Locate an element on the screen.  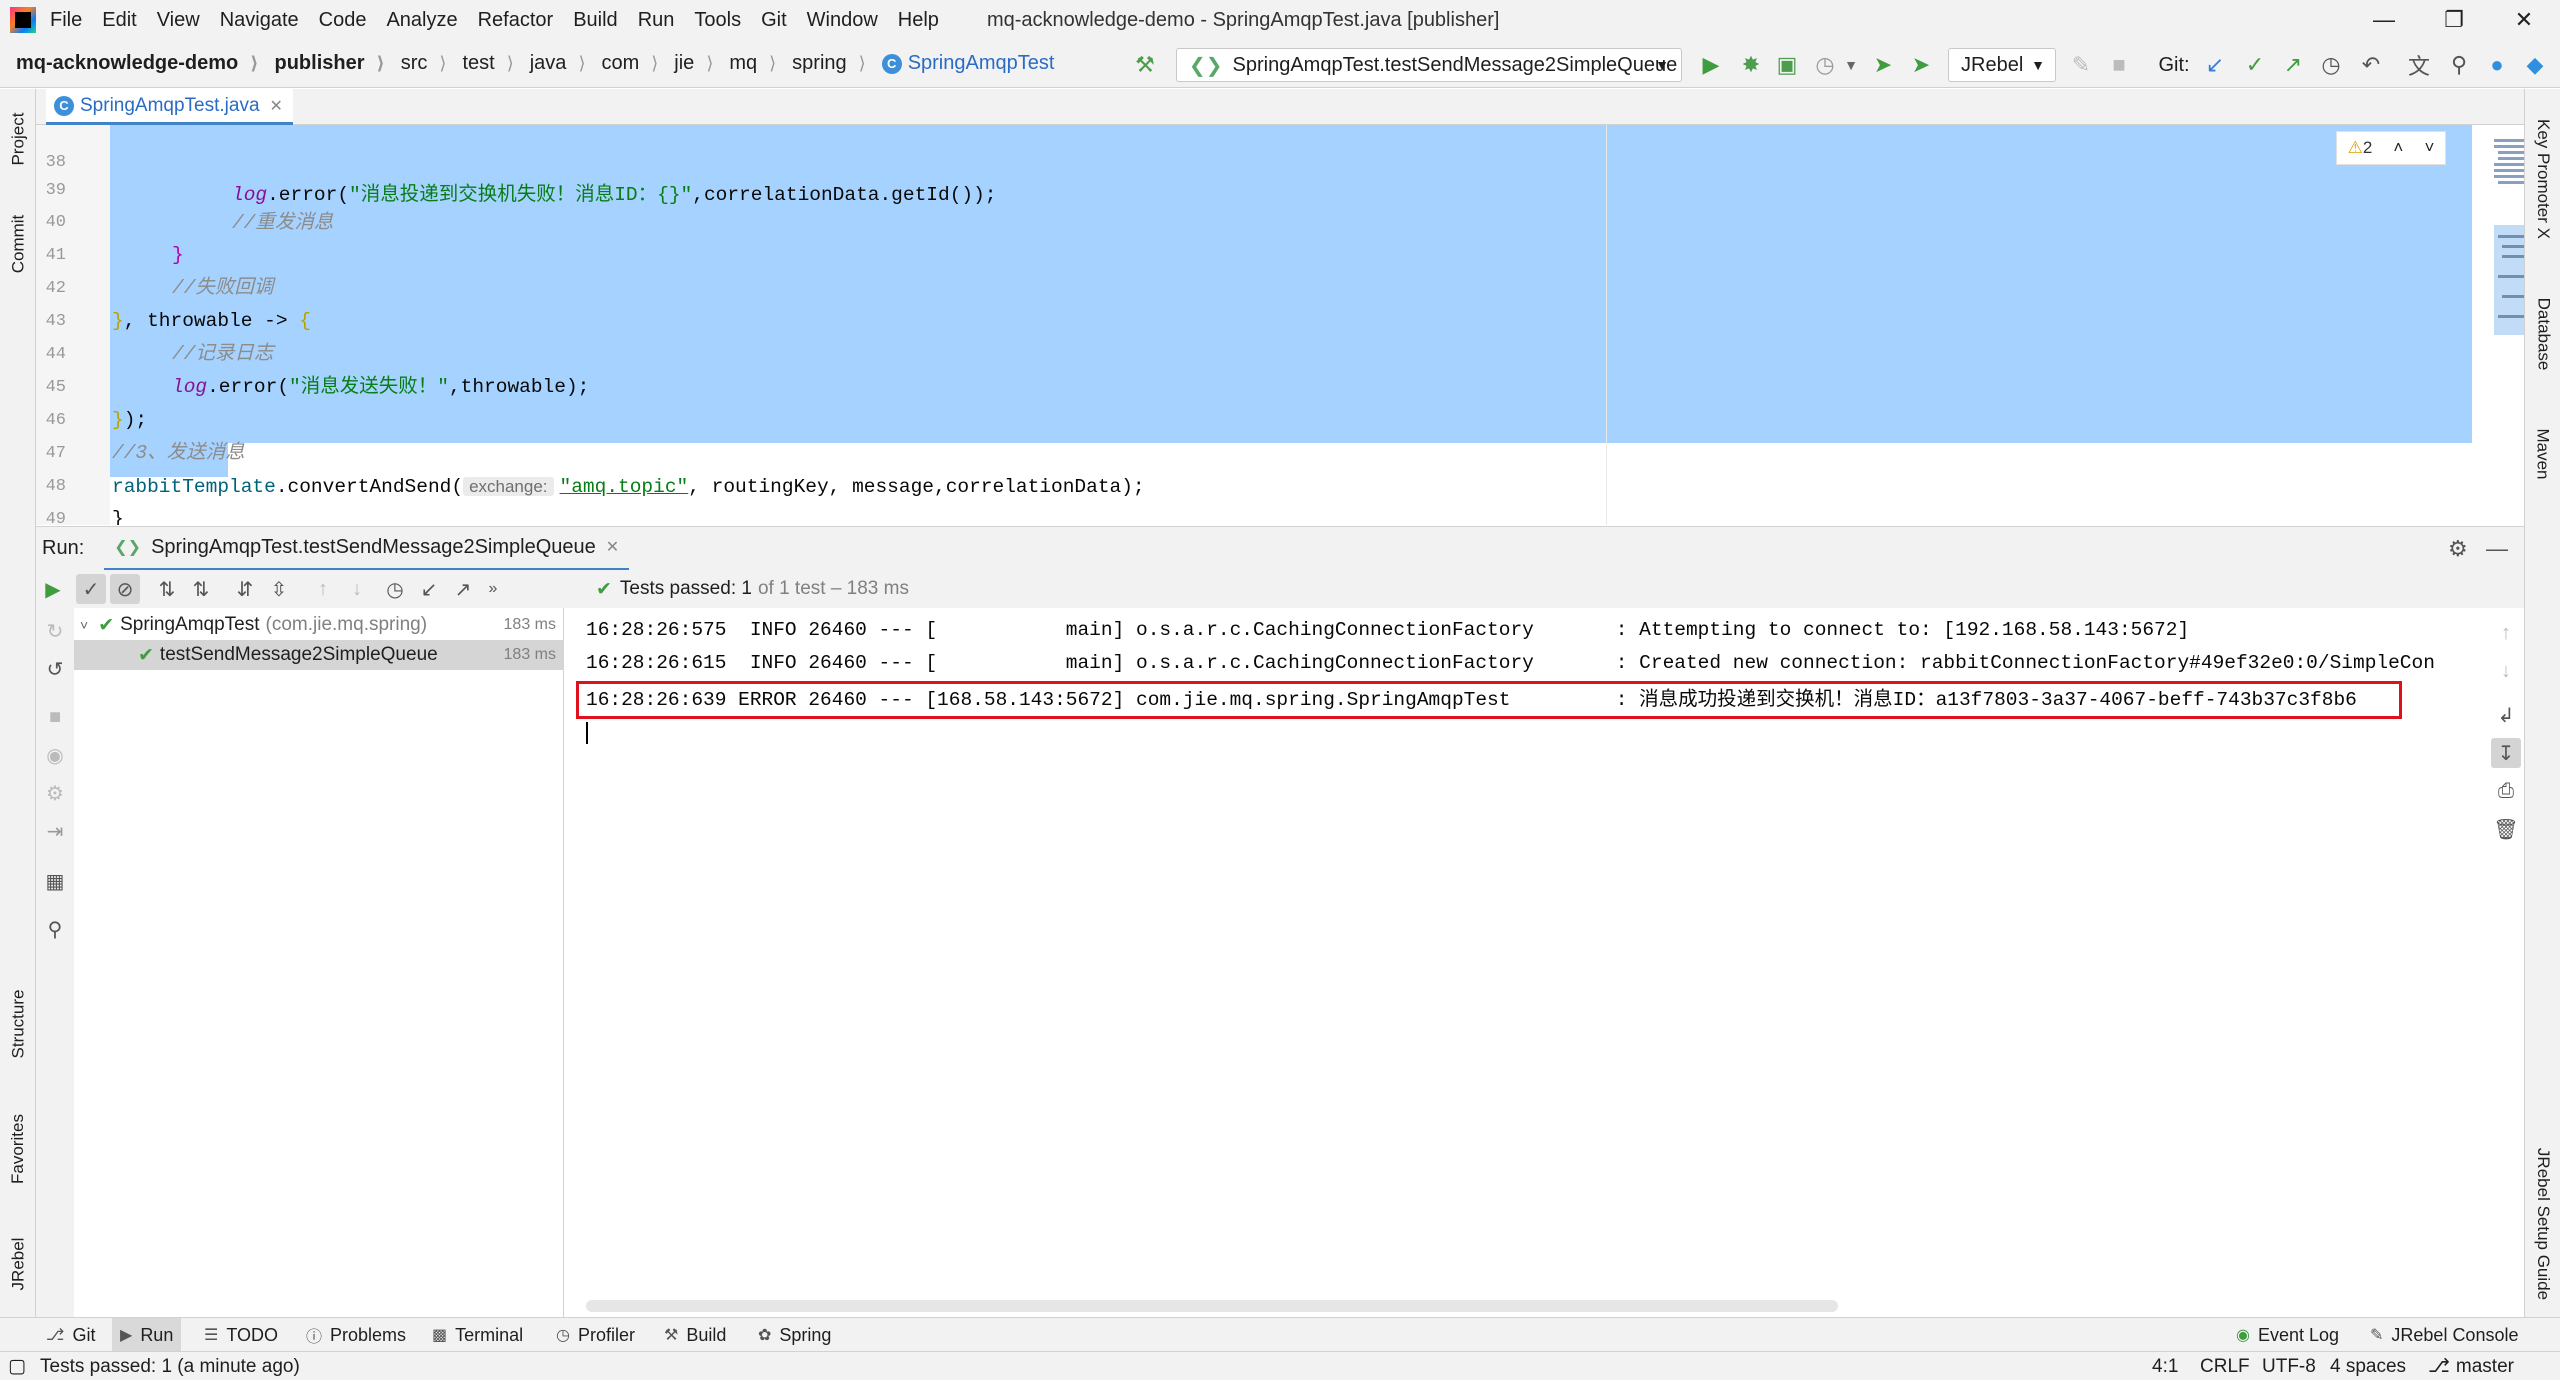
settings-icon: ⚙ is located at coordinates (55, 793).